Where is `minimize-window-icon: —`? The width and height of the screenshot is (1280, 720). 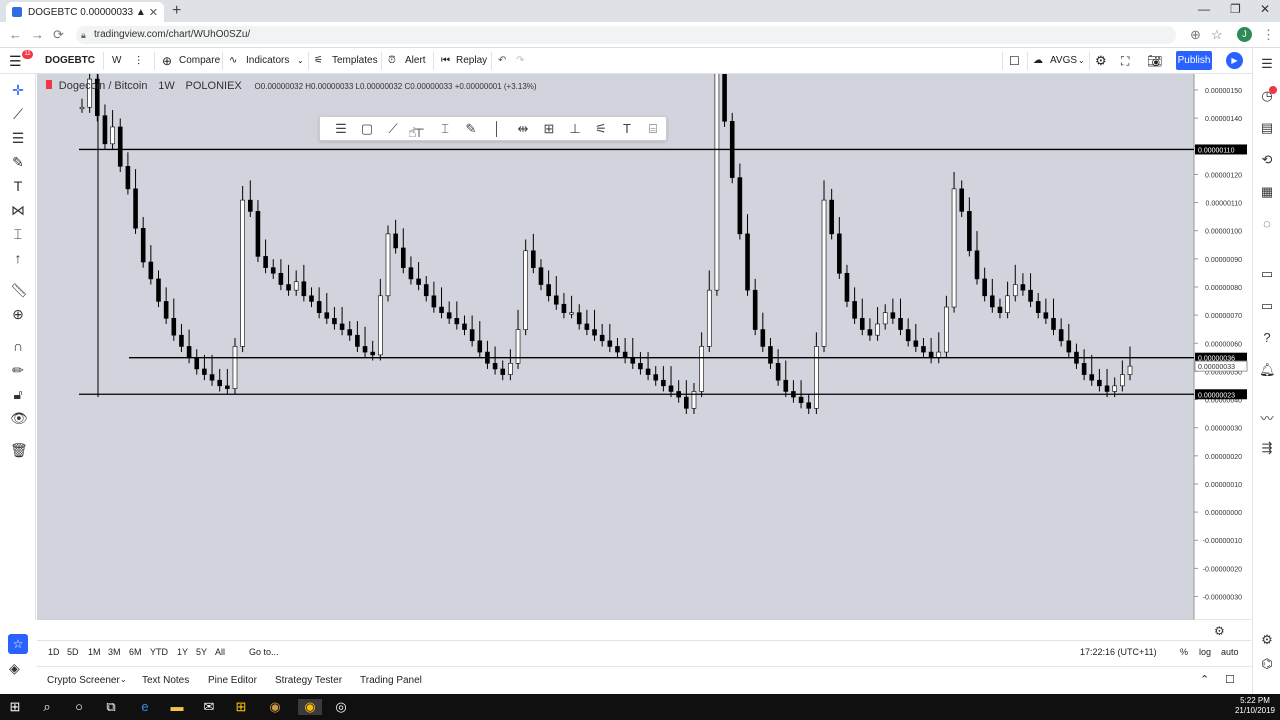
minimize-window-icon: — is located at coordinates (1204, 9).